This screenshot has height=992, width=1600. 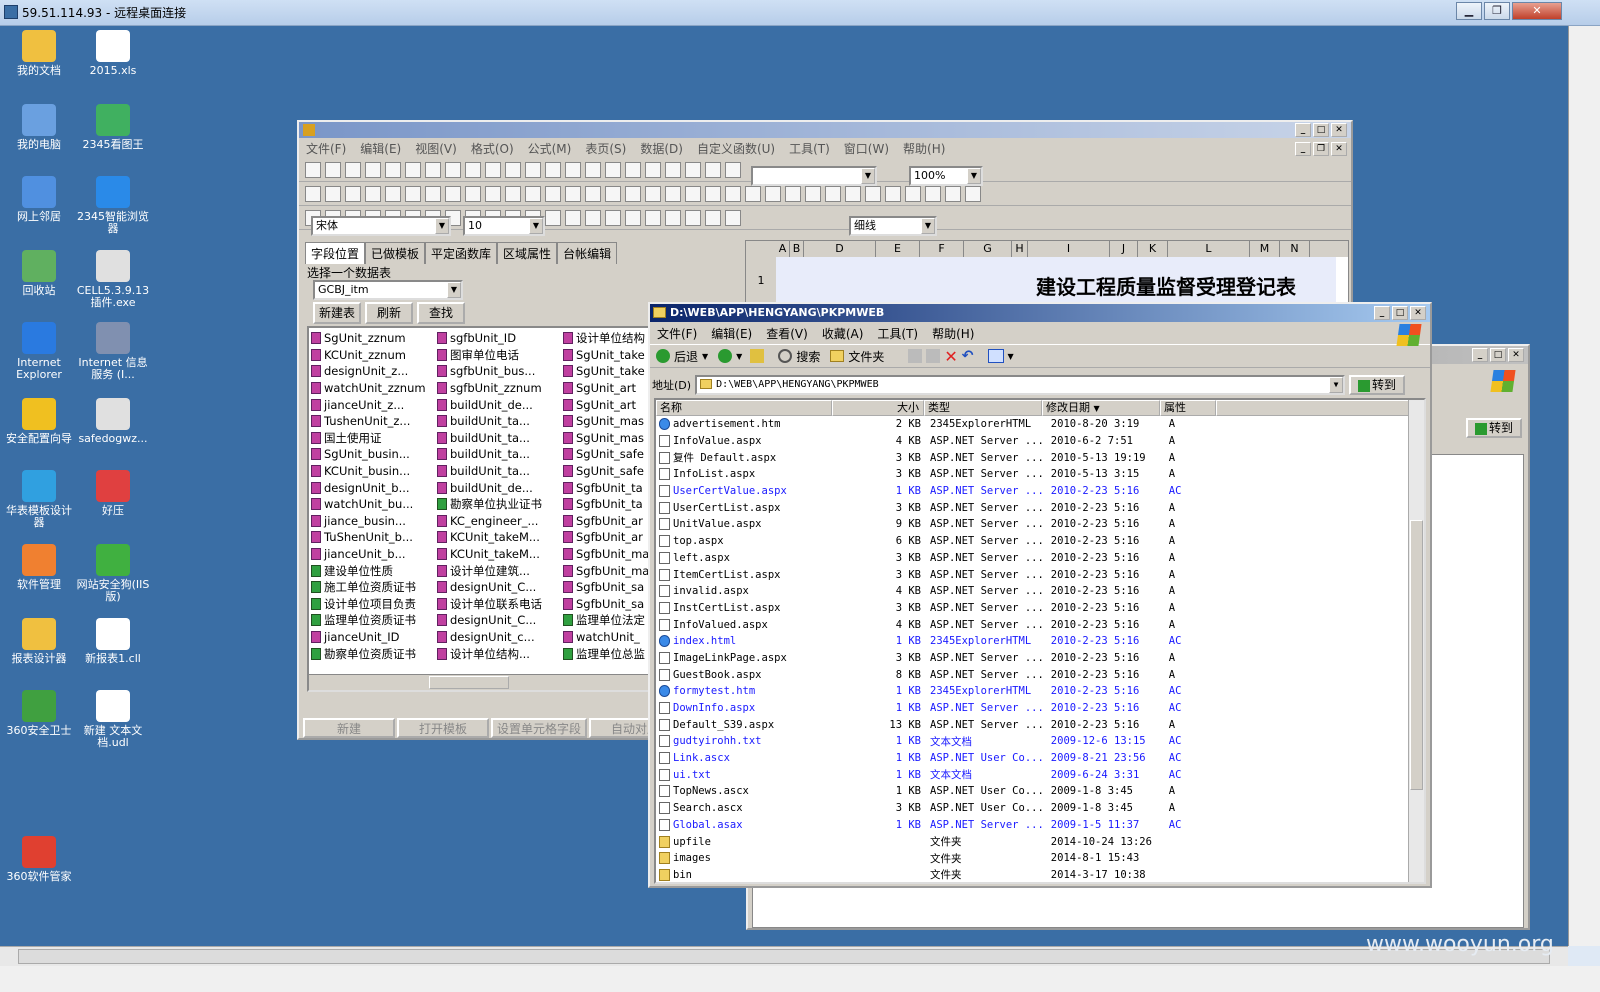 I want to click on desktop-icon: 软件管理, so click(x=39, y=567).